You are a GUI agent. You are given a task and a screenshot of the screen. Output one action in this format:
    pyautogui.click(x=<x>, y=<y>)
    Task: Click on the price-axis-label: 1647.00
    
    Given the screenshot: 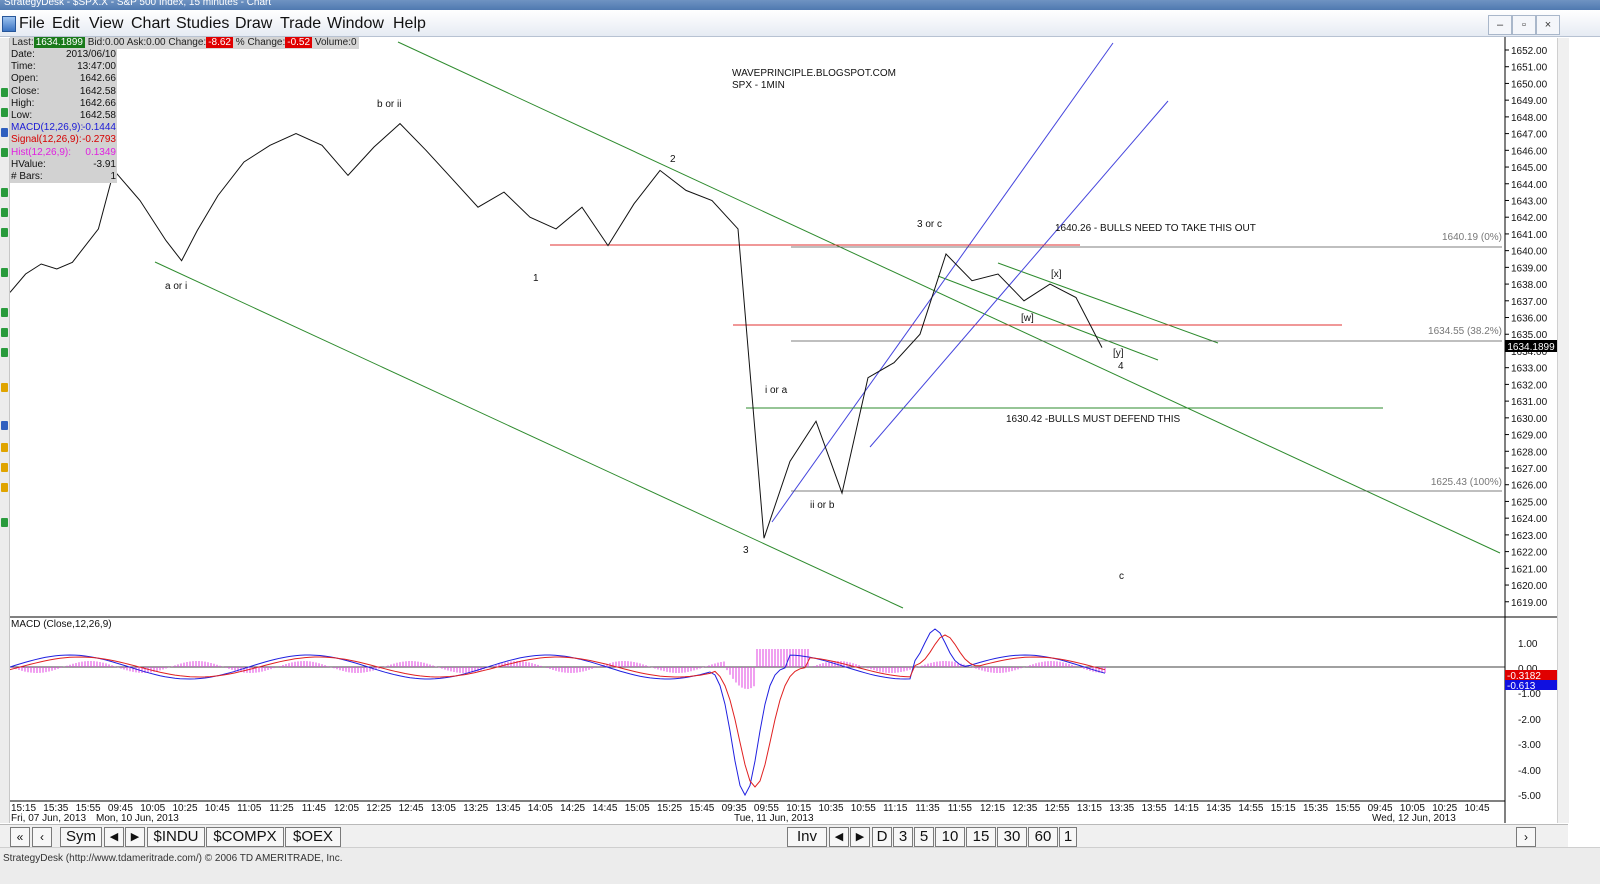 What is the action you would take?
    pyautogui.click(x=1529, y=135)
    